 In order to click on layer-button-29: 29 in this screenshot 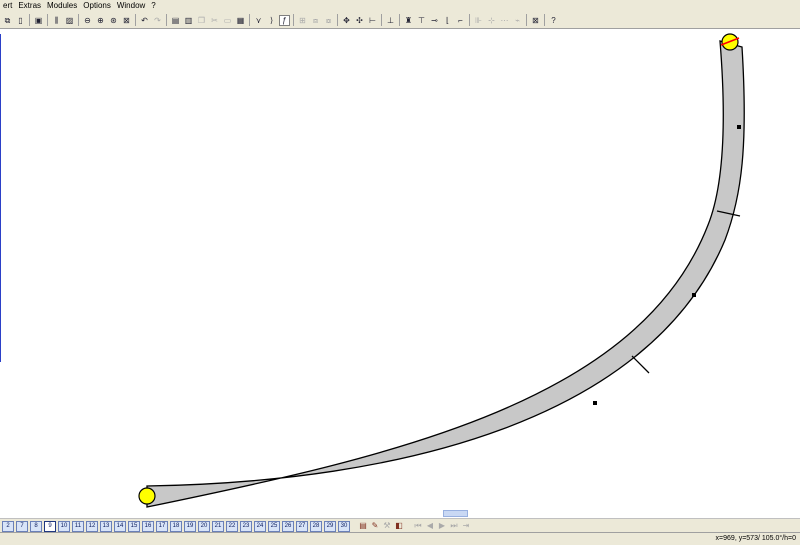, I will do `click(330, 526)`.